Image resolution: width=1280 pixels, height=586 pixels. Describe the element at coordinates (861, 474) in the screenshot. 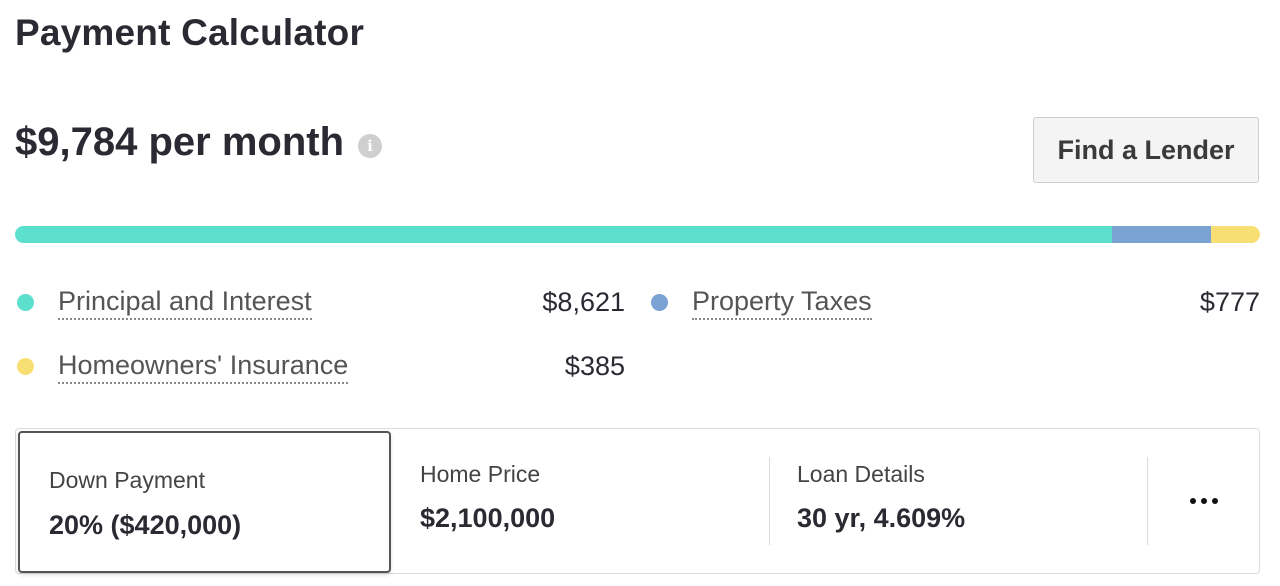

I see `loan-details-label: Loan Details` at that location.